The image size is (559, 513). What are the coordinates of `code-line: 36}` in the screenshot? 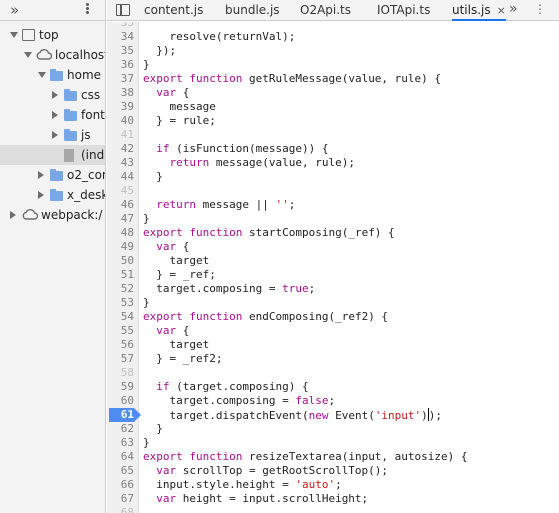 It's located at (333, 65).